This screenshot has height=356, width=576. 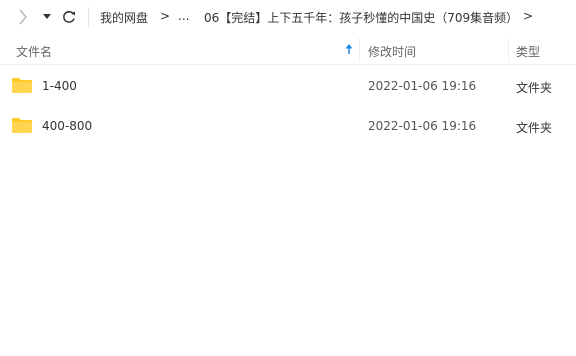 I want to click on chevron-right-icon, so click(x=23, y=17).